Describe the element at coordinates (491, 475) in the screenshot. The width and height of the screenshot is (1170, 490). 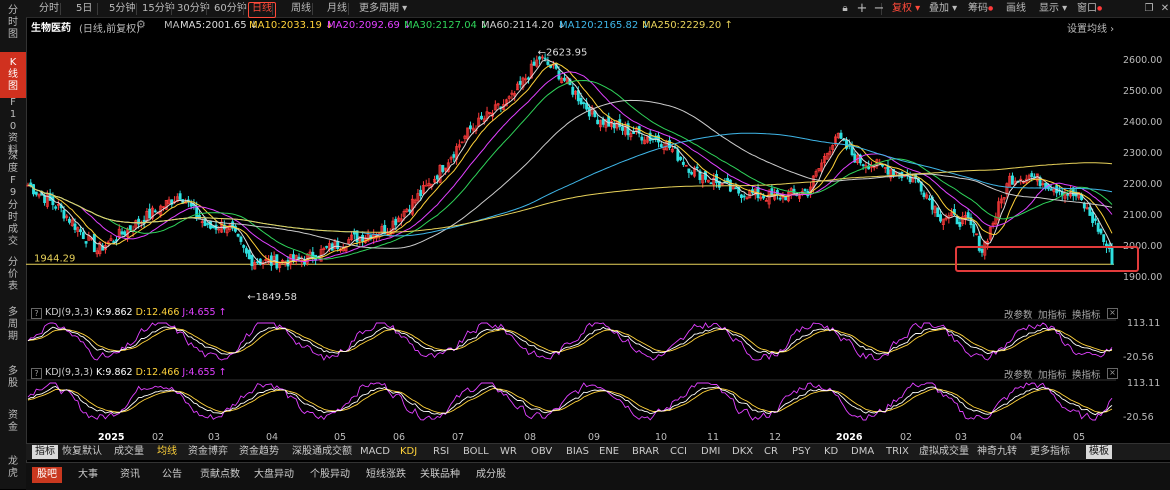
I see `info-tab: 成分股` at that location.